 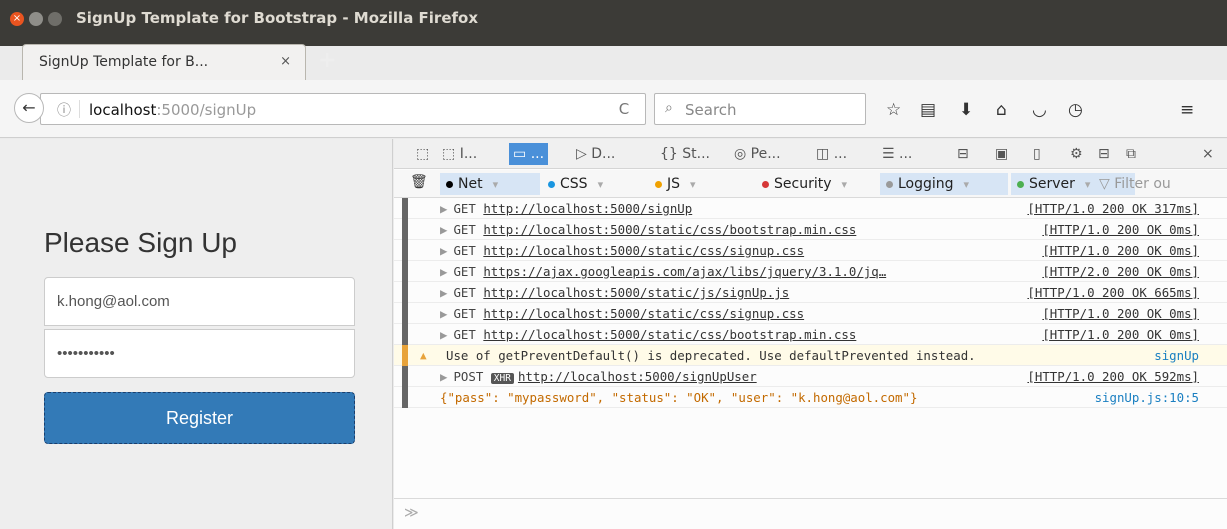 I want to click on search-input: ⌕ Search, so click(x=760, y=109).